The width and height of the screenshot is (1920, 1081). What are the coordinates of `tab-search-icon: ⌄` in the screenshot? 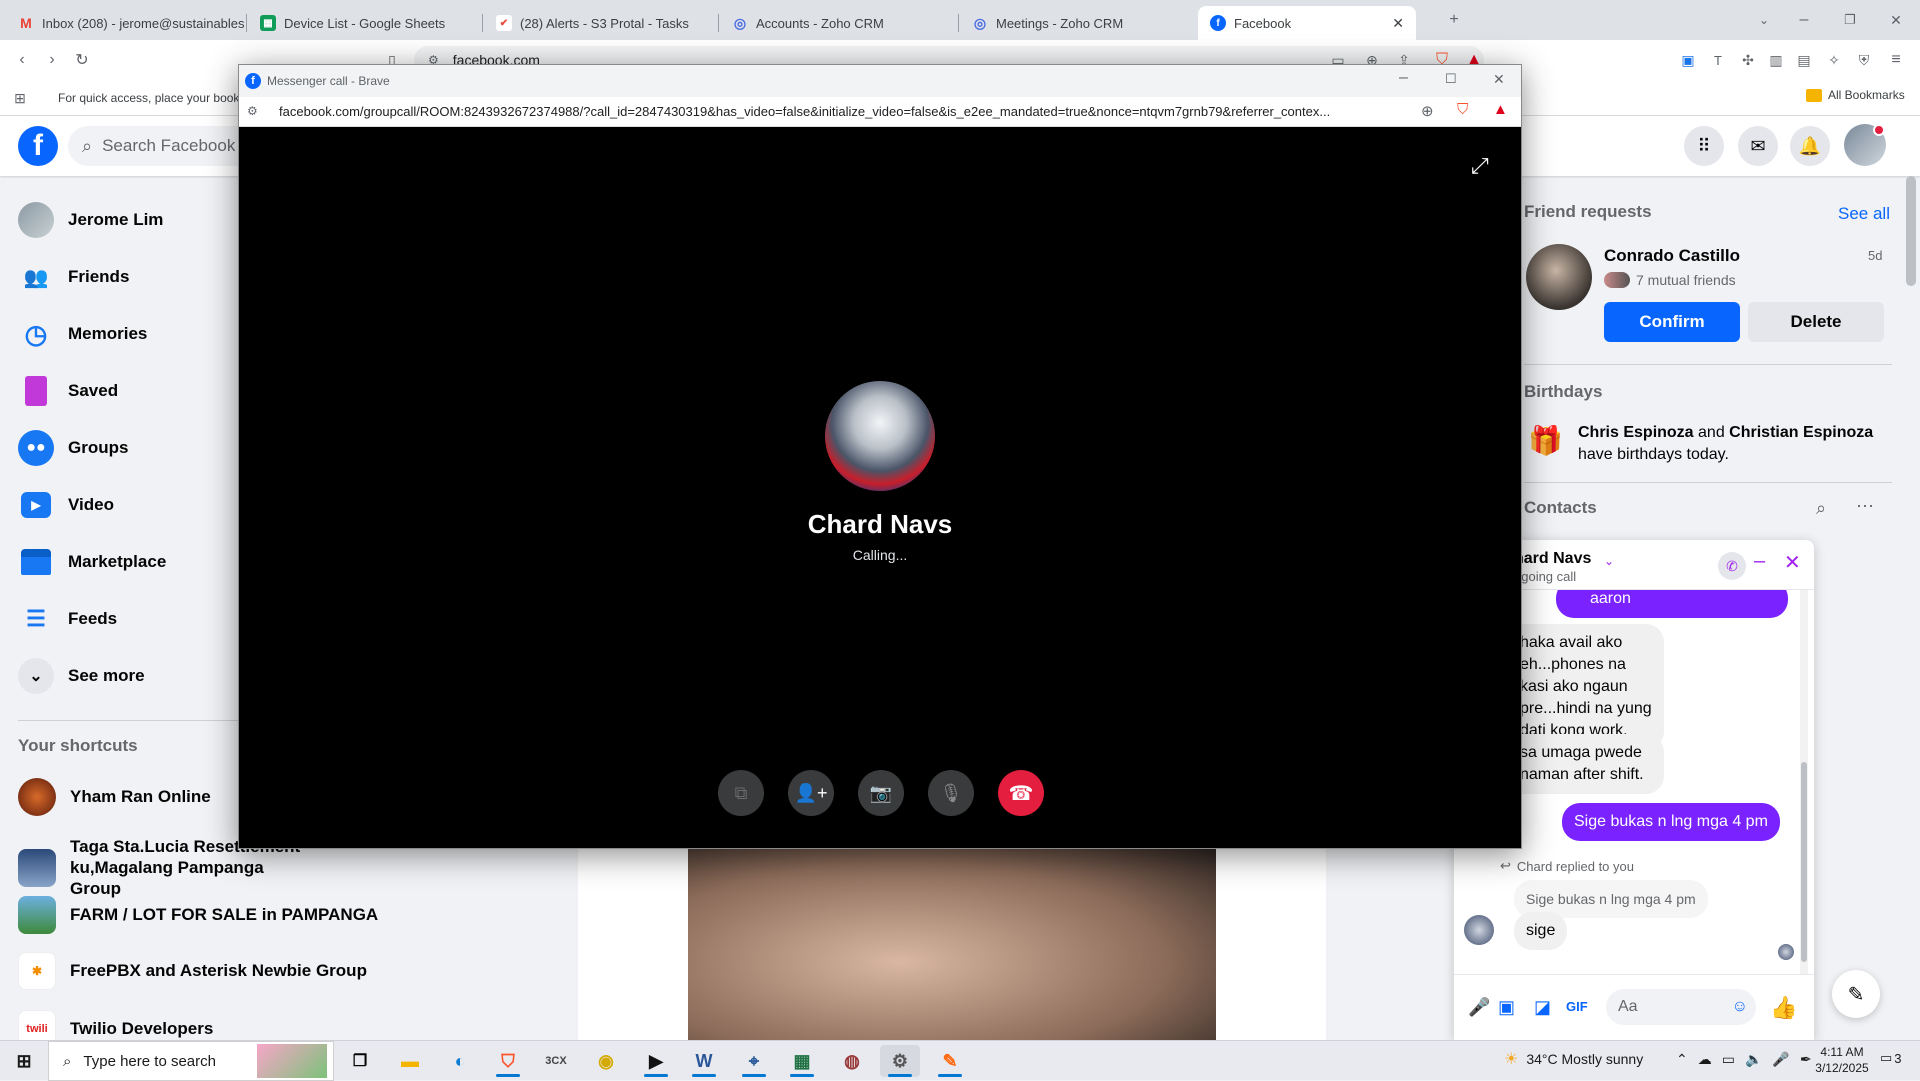 It's located at (1764, 20).